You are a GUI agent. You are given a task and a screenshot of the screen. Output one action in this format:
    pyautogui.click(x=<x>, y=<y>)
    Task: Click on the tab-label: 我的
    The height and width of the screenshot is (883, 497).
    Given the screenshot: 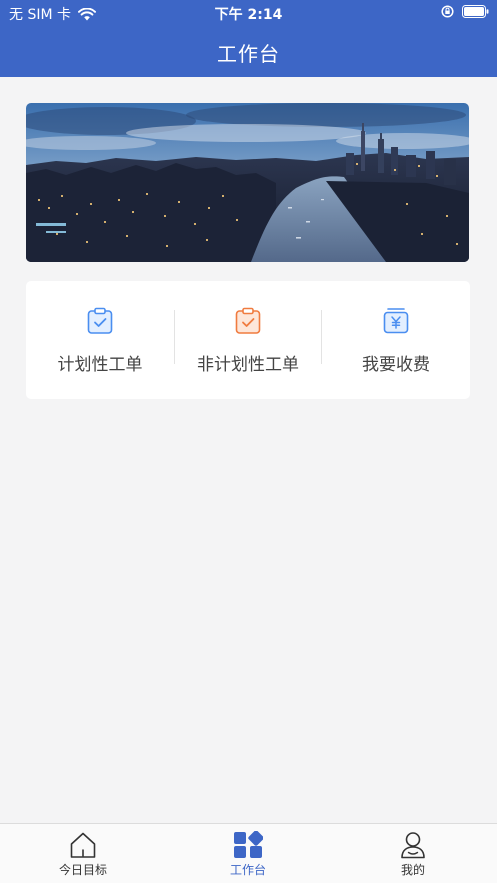 What is the action you would take?
    pyautogui.click(x=412, y=870)
    